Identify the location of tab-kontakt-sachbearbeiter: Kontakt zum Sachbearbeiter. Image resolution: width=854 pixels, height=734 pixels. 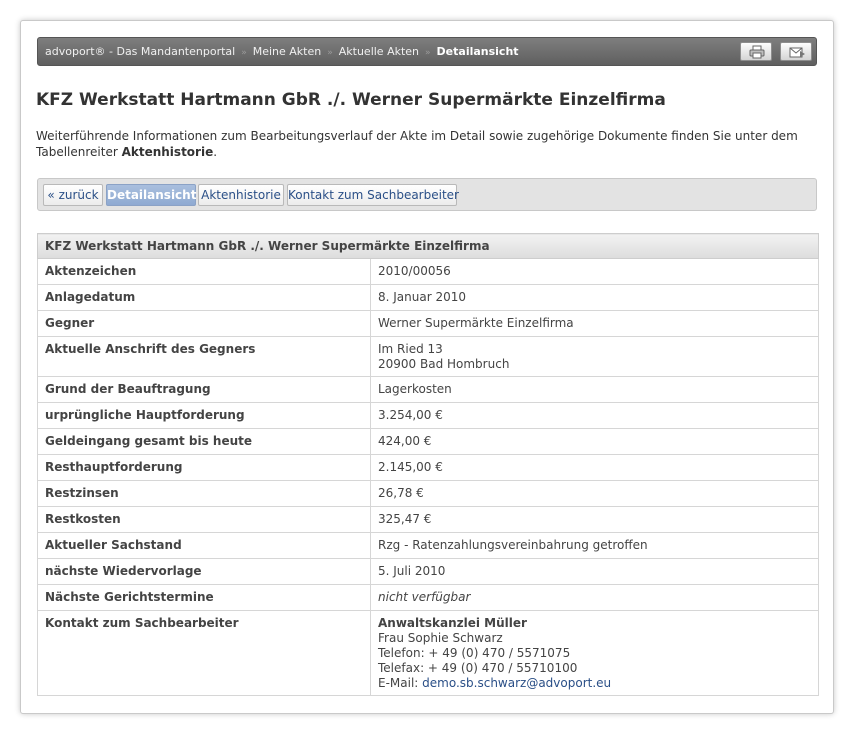
(373, 195).